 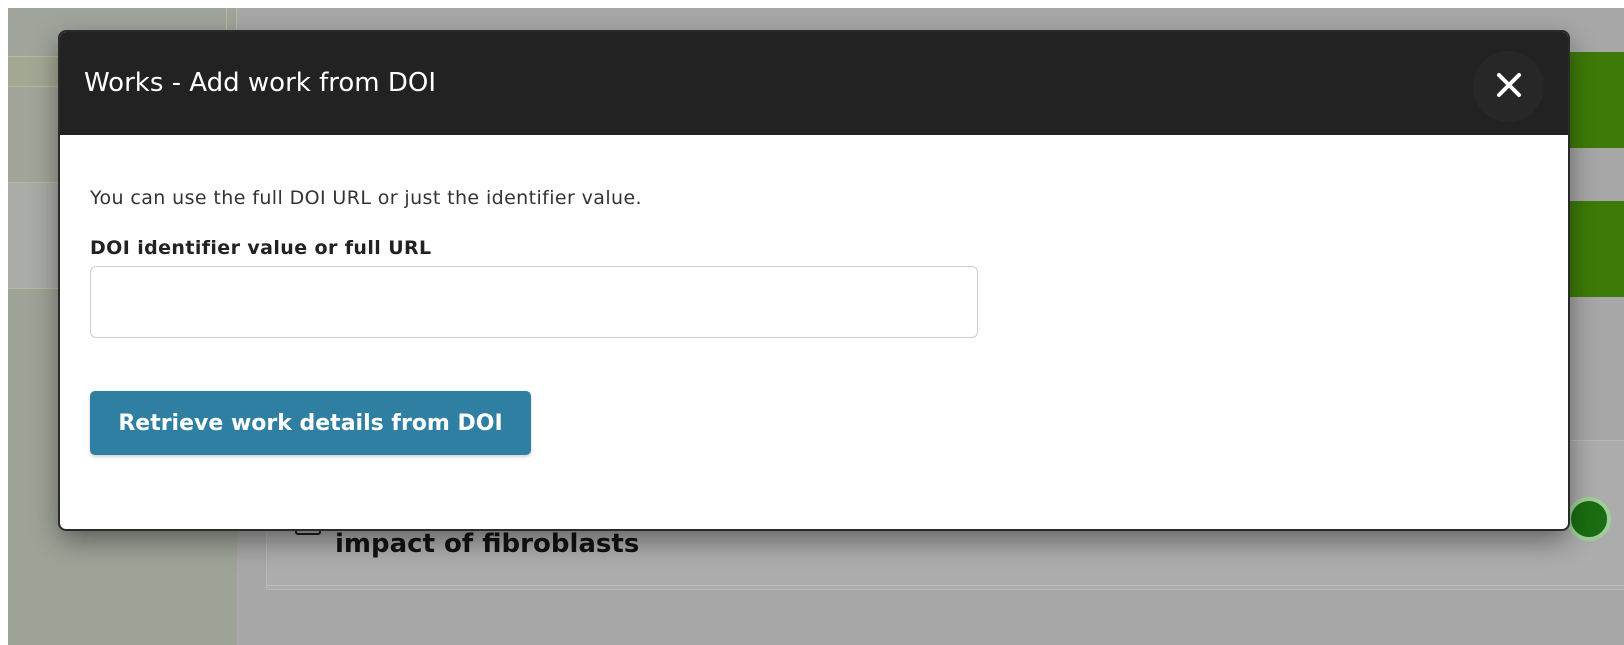 I want to click on close-button, so click(x=1508, y=86).